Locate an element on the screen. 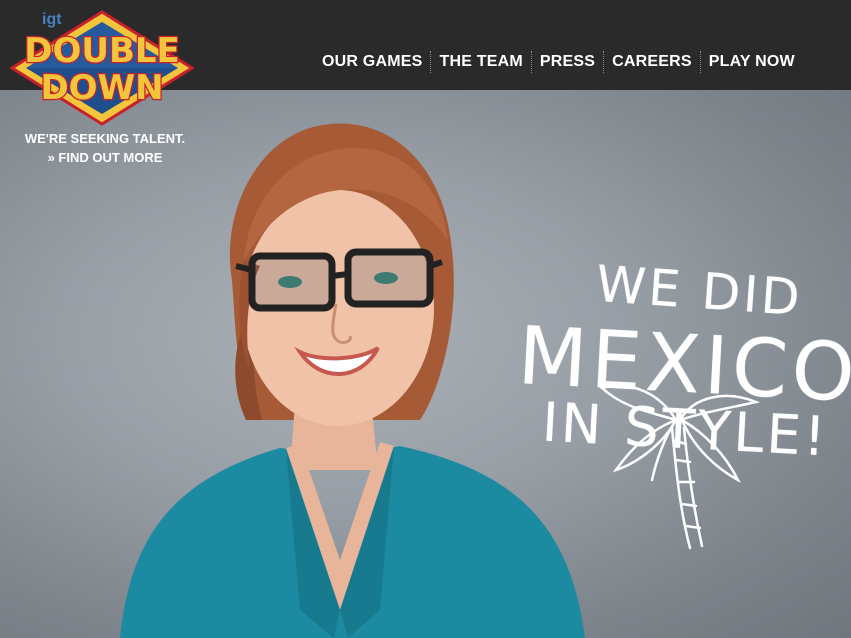 The height and width of the screenshot is (638, 851). nav-press: PRESS is located at coordinates (566, 62).